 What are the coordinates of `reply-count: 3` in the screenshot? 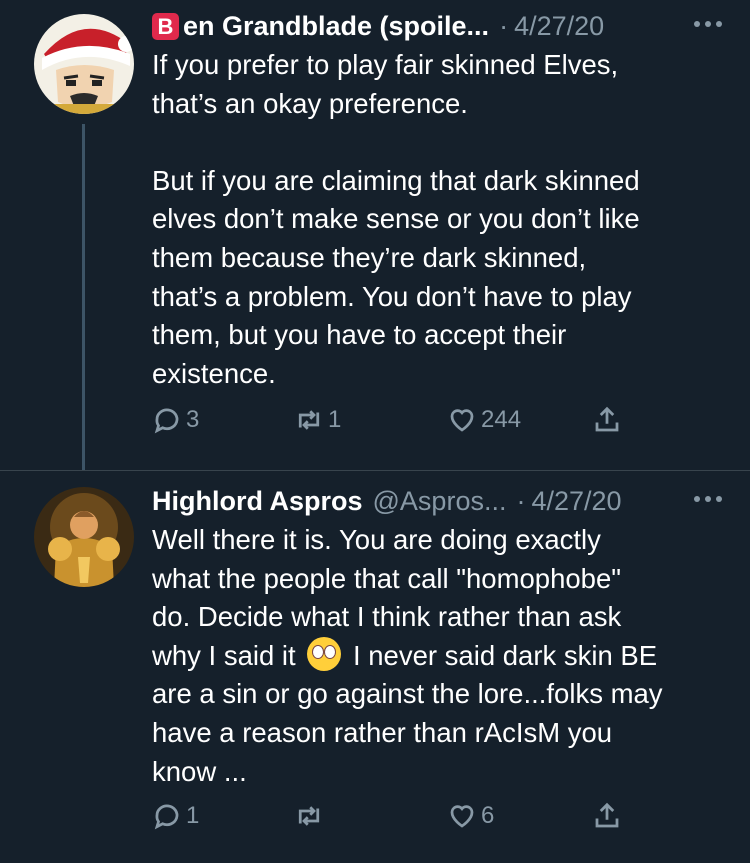 It's located at (193, 419).